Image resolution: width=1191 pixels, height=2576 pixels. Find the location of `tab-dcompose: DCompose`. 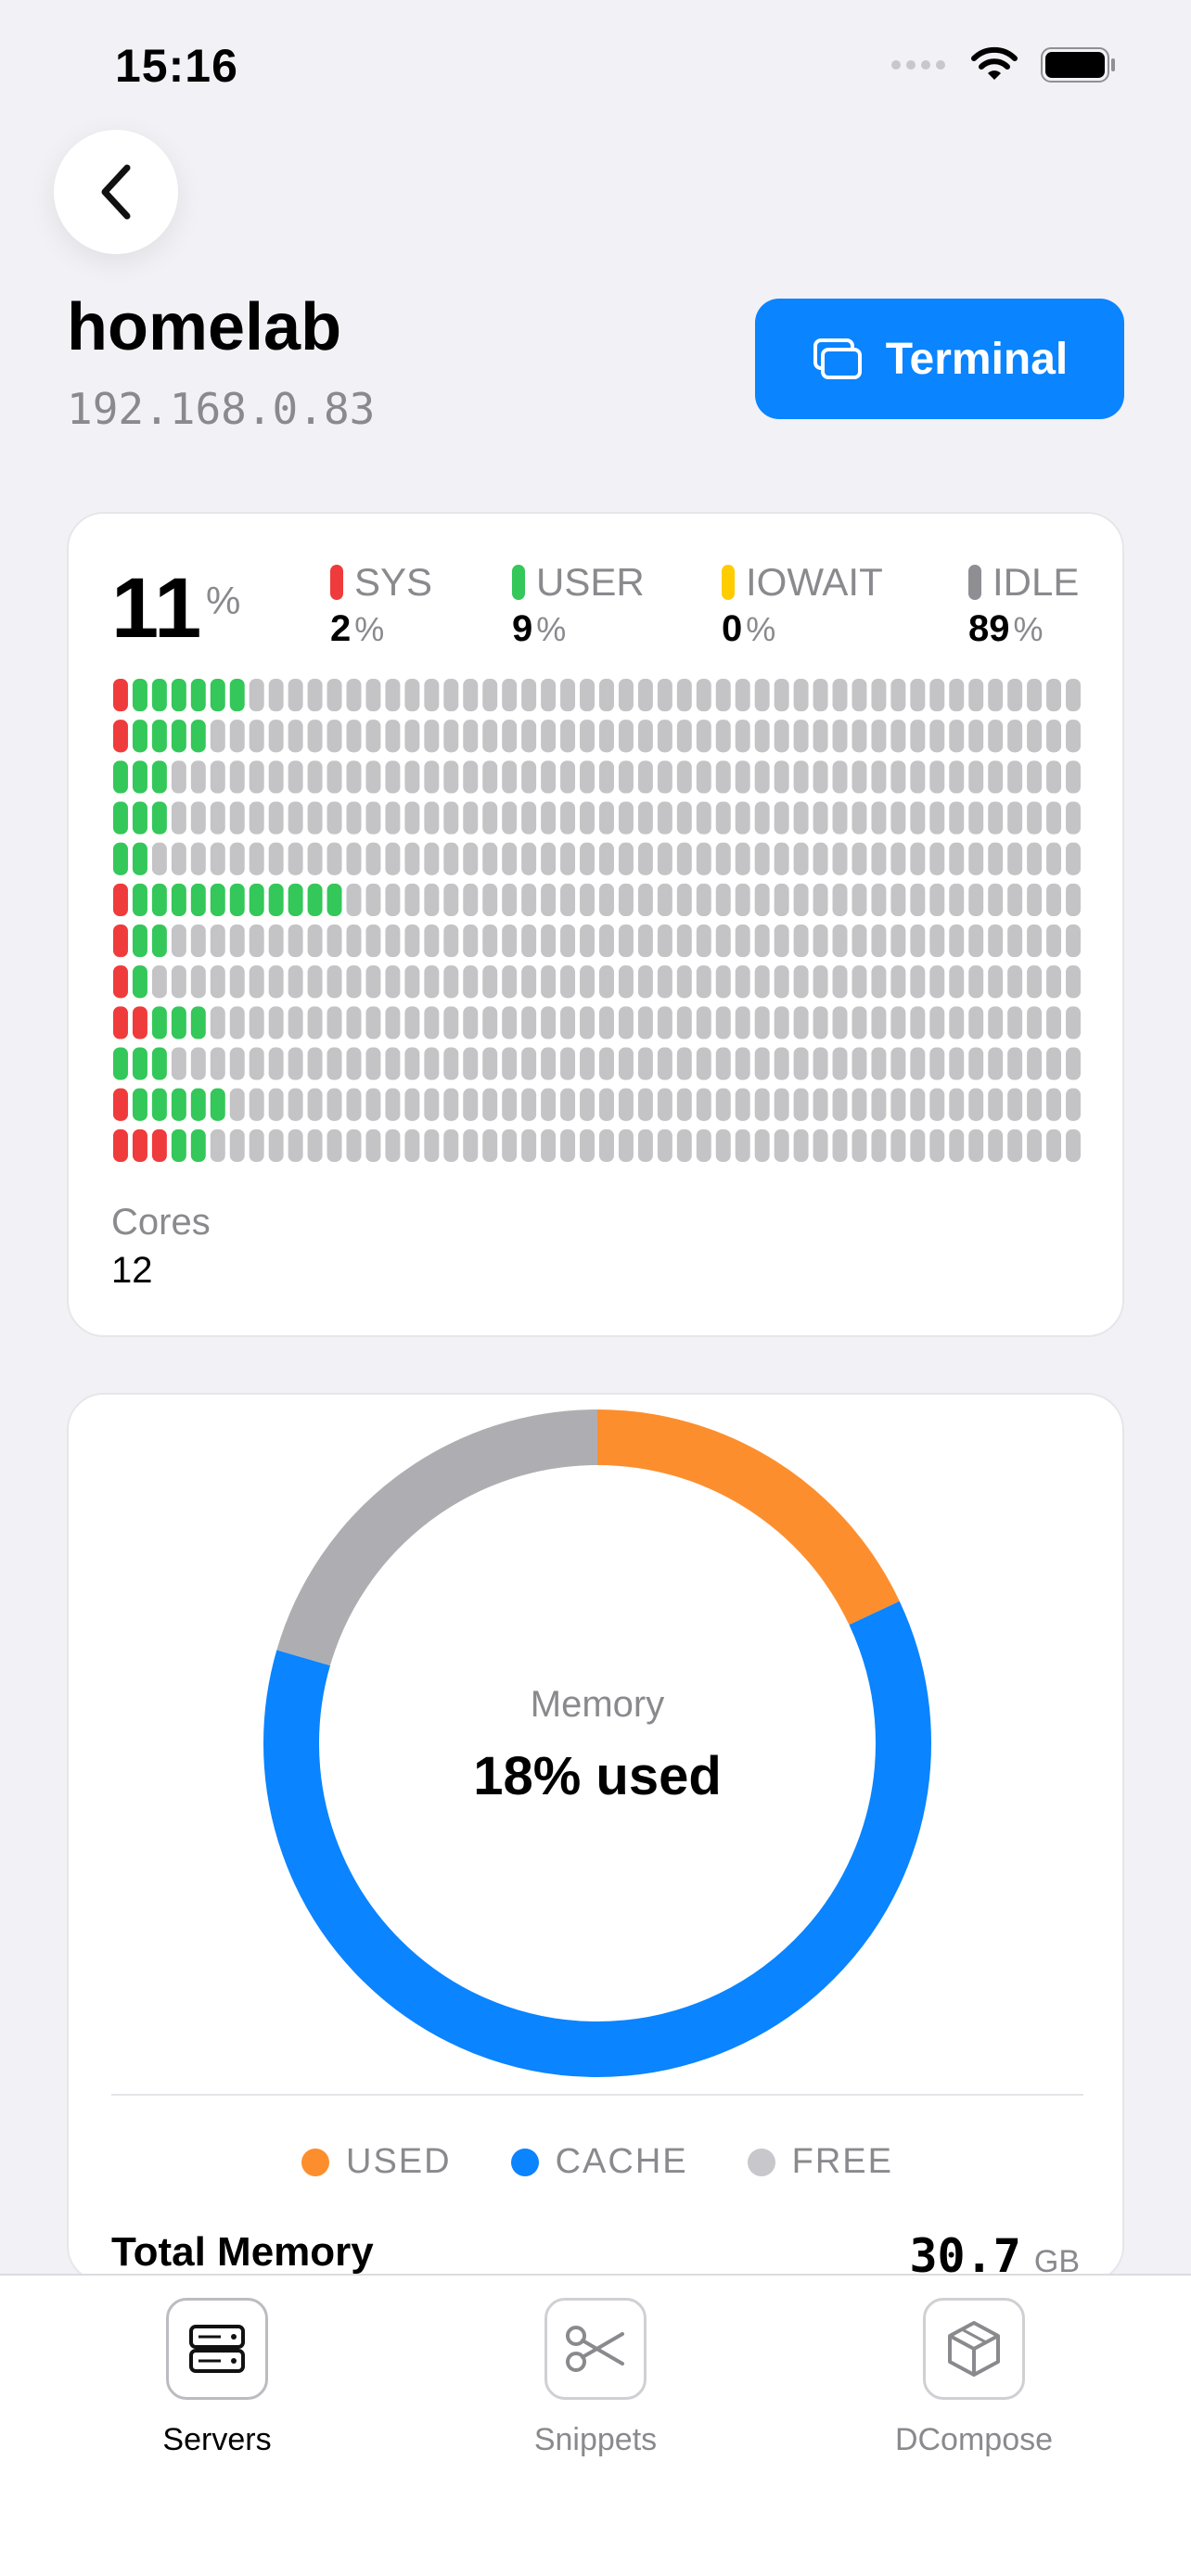

tab-dcompose: DCompose is located at coordinates (974, 2378).